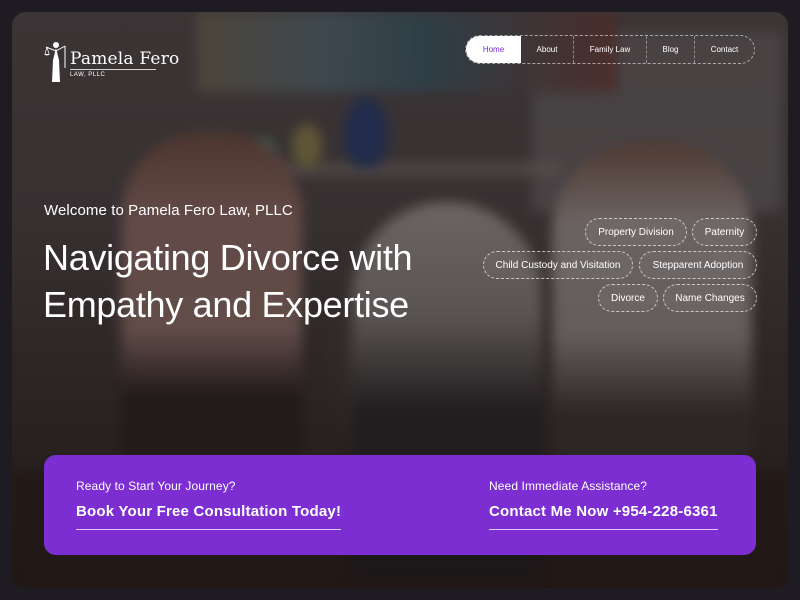  I want to click on nav-item-family-law: Family Law, so click(610, 49).